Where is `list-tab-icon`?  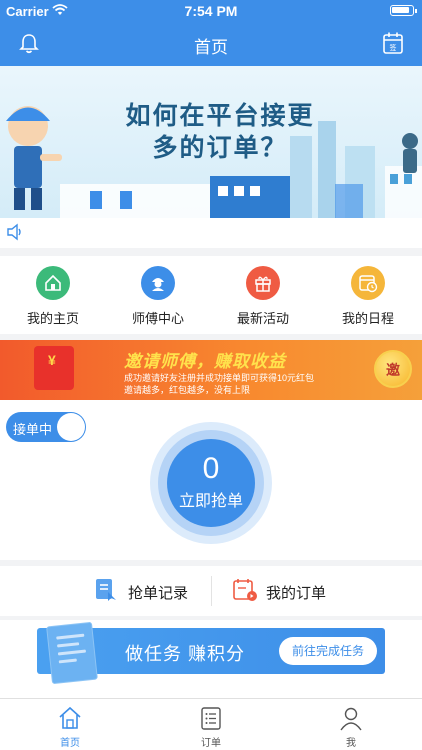 list-tab-icon is located at coordinates (211, 718).